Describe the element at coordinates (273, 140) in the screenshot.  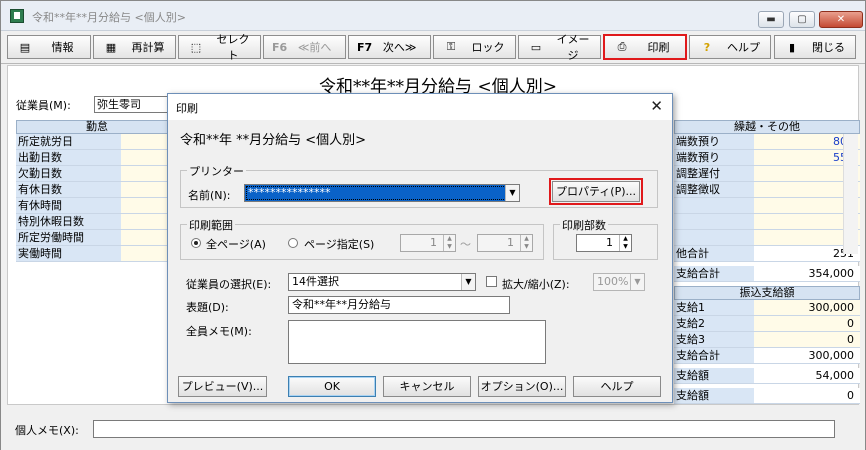
I see `dialog-heading: 令和**年 **月分給与 <個人別>` at that location.